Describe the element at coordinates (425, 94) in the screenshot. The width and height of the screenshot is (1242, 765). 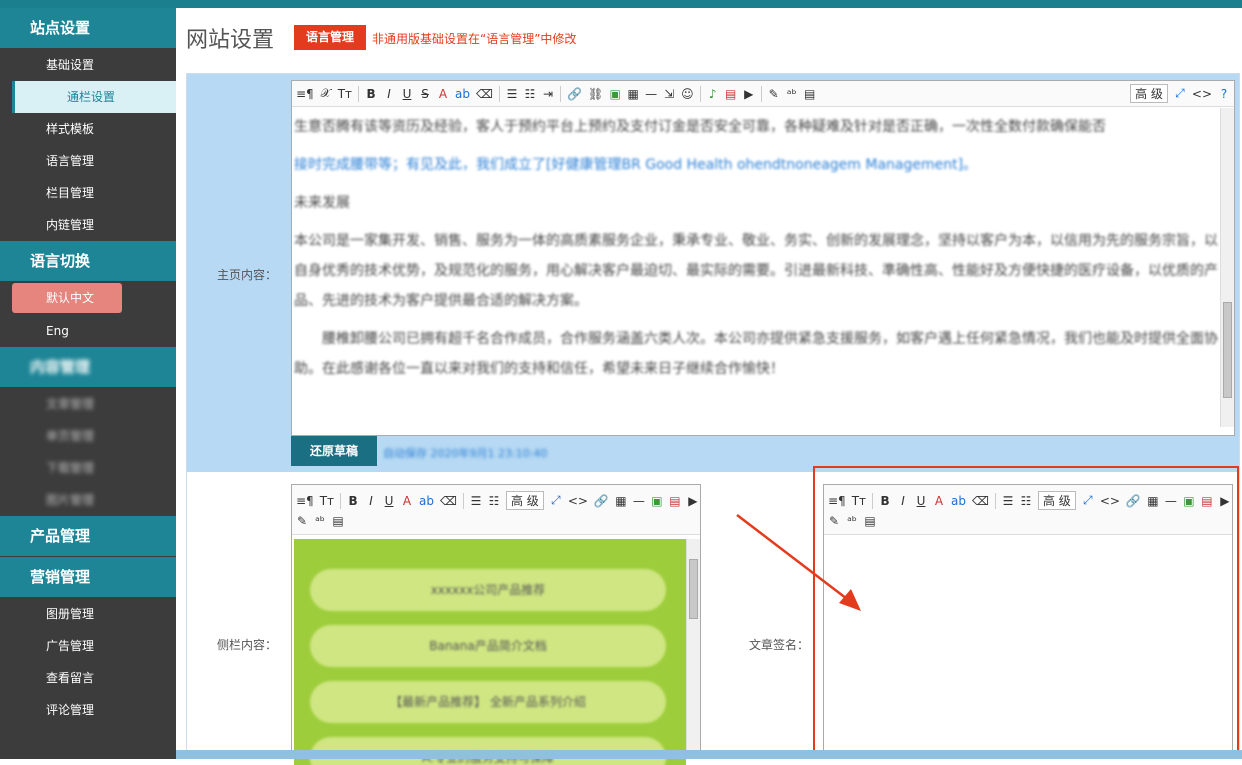
I see `strikethrough-icon: S` at that location.